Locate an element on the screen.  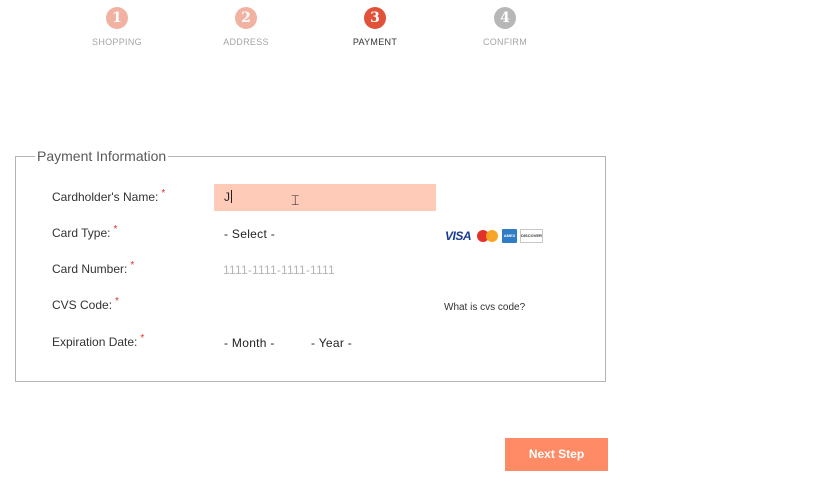
step-number: 4 is located at coordinates (505, 18).